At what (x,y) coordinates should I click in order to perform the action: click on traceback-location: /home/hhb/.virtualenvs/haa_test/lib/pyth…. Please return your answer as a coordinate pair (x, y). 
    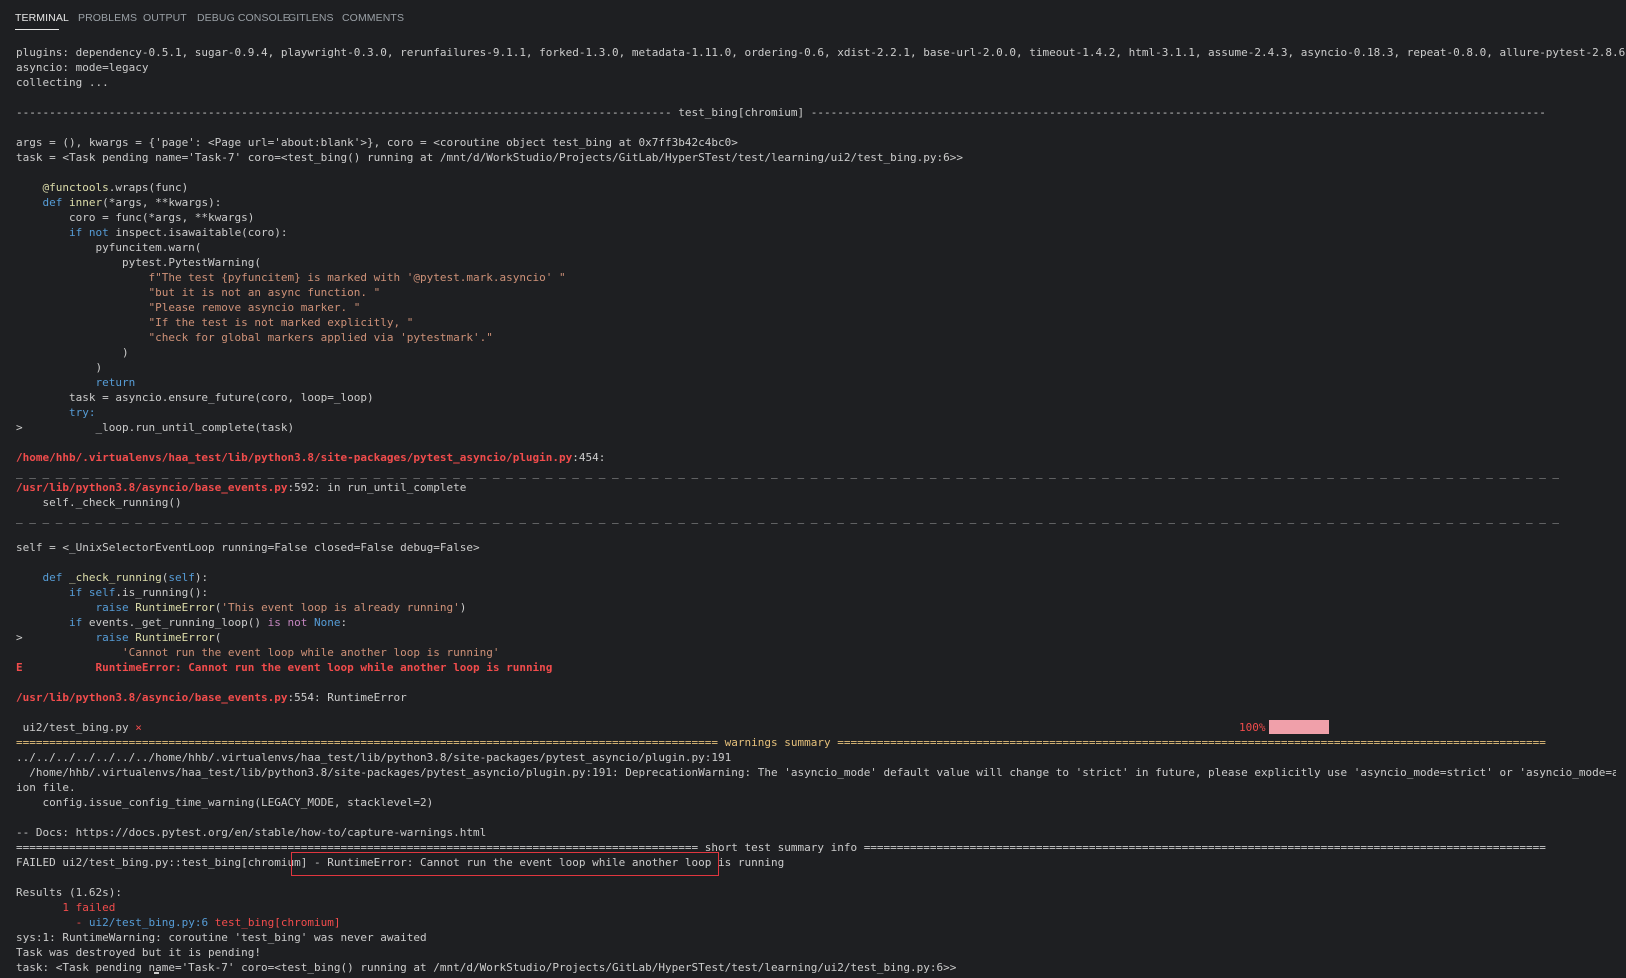
    Looking at the image, I should click on (311, 457).